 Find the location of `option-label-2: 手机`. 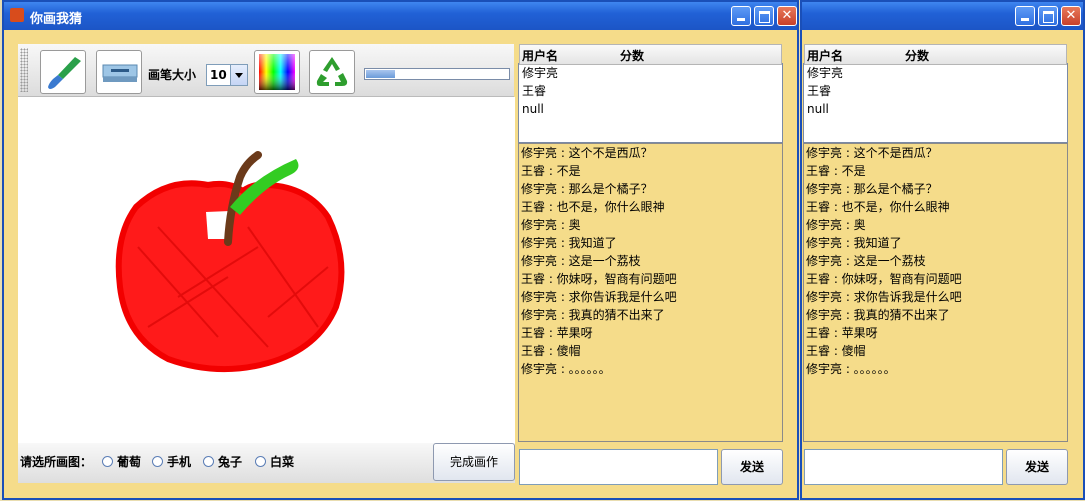

option-label-2: 手机 is located at coordinates (179, 462).